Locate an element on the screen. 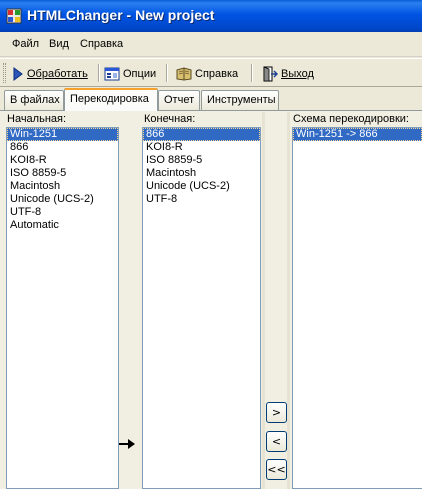  menu-help: Справка is located at coordinates (101, 44).